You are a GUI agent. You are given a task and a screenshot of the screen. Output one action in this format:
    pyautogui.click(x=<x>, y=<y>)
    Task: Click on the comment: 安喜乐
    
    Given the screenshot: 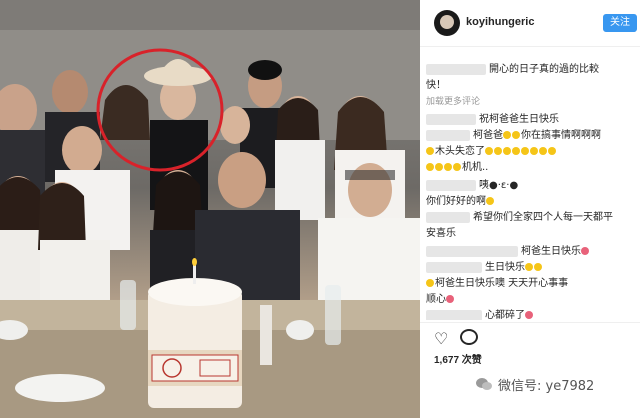 What is the action you would take?
    pyautogui.click(x=441, y=231)
    